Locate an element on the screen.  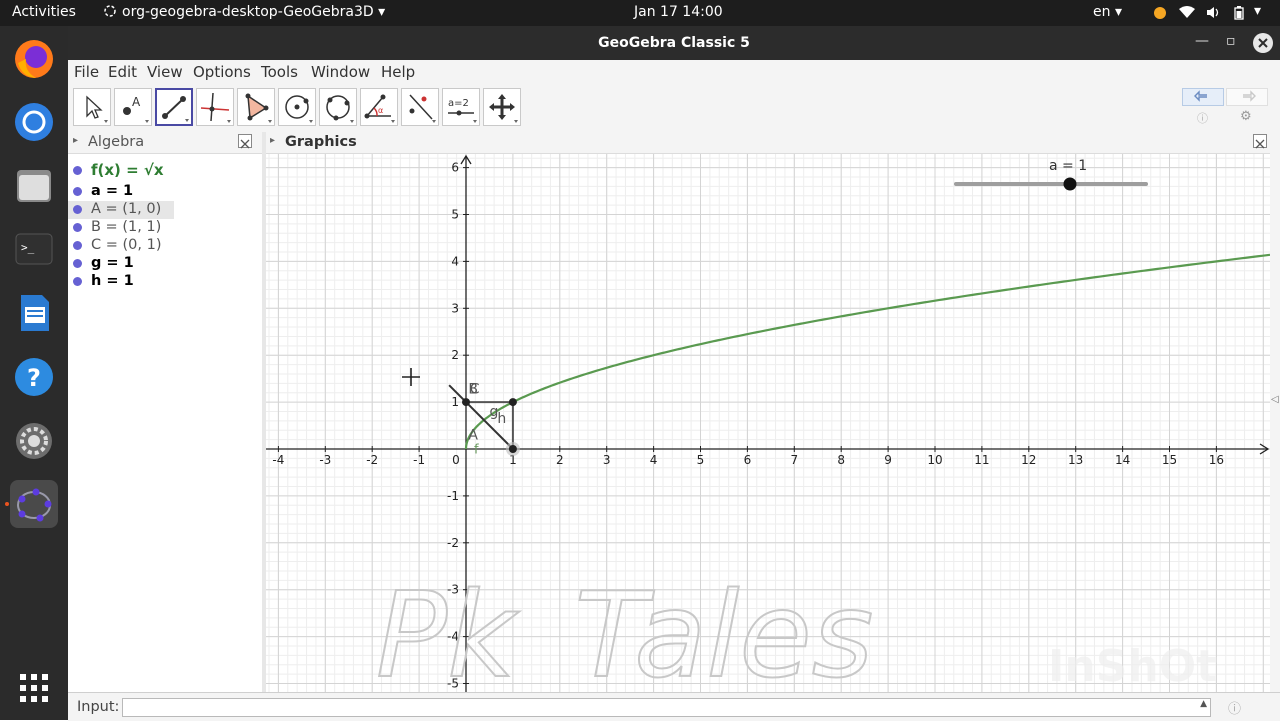
menu-tools: Tools is located at coordinates (279, 72).